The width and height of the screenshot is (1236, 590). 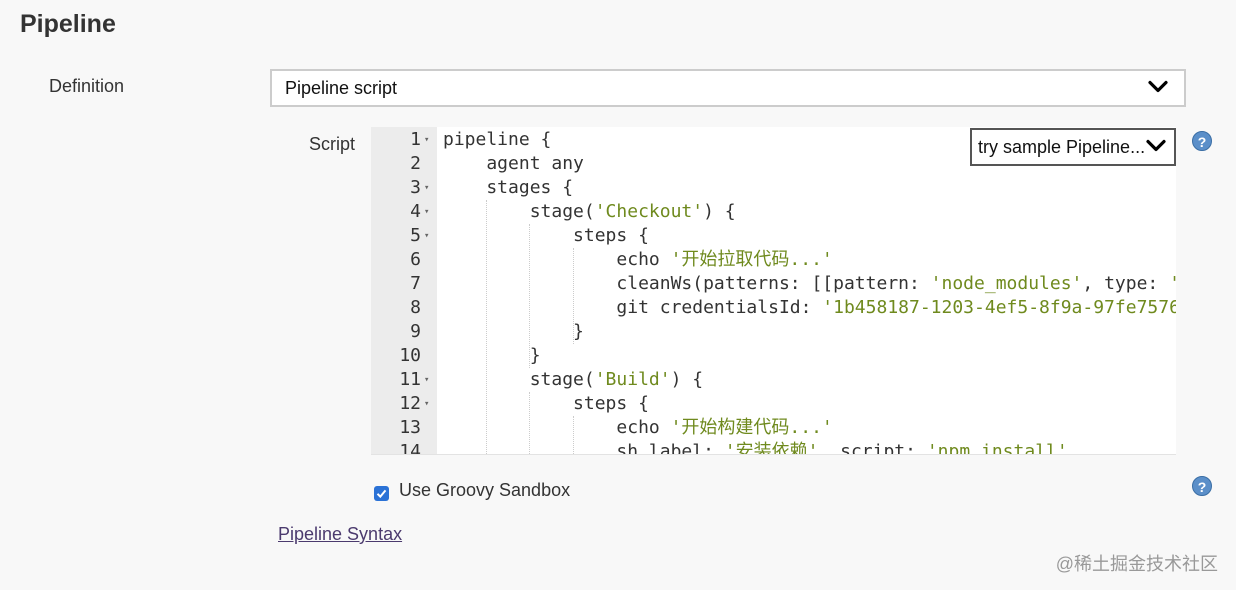 What do you see at coordinates (589, 211) in the screenshot?
I see `code-text: stage('Checkout') {` at bounding box center [589, 211].